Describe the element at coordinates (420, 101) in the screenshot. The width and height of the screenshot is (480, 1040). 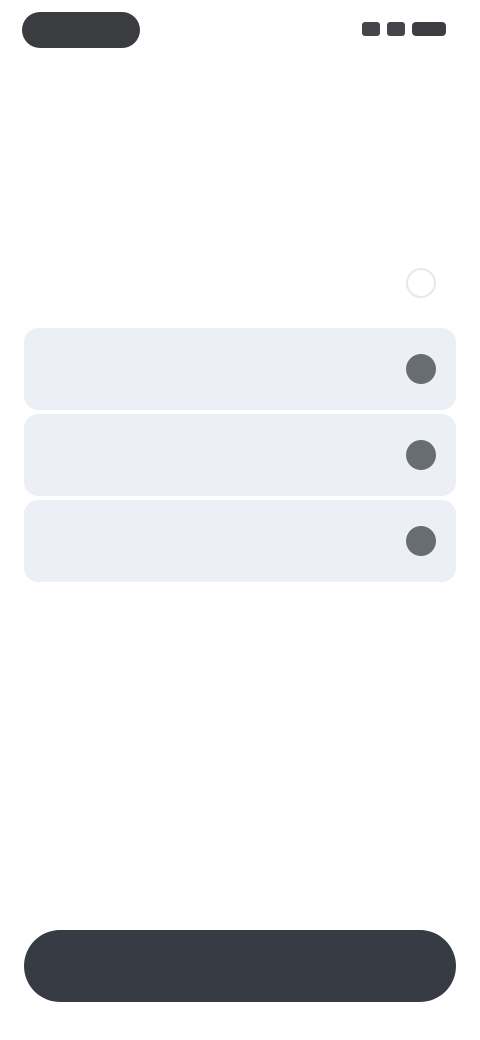
I see `skip-link` at that location.